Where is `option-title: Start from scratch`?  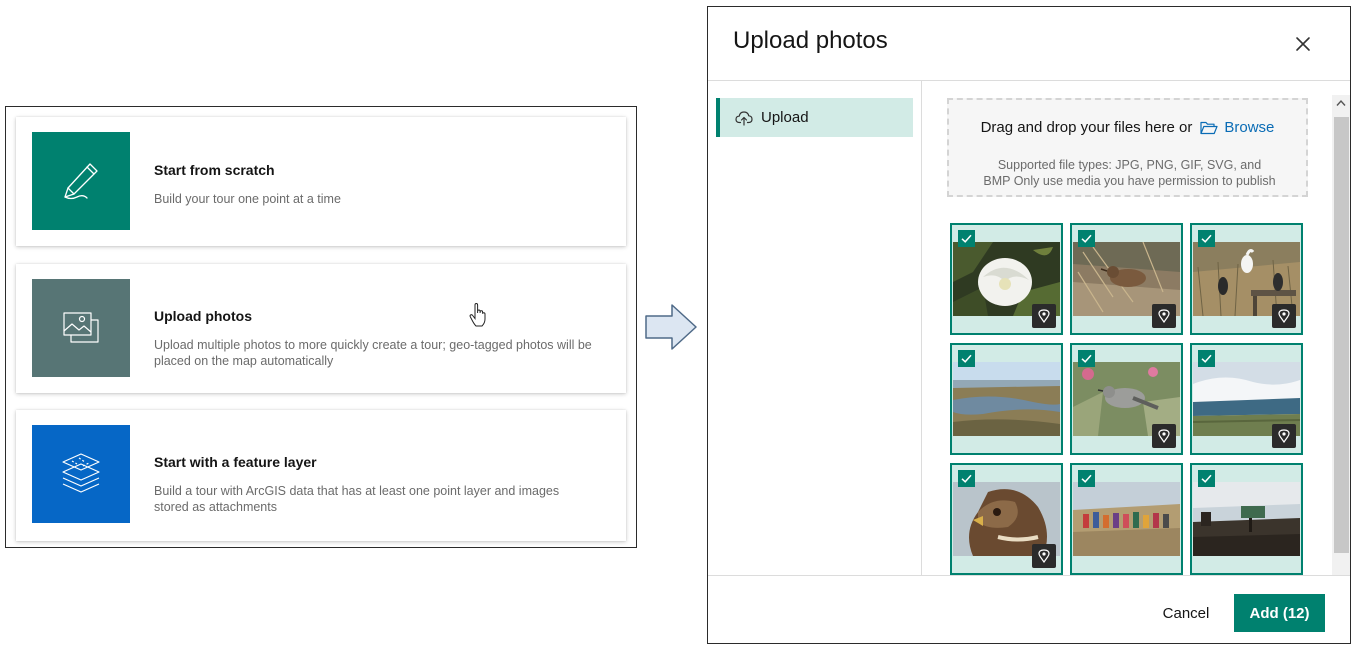 option-title: Start from scratch is located at coordinates (214, 170).